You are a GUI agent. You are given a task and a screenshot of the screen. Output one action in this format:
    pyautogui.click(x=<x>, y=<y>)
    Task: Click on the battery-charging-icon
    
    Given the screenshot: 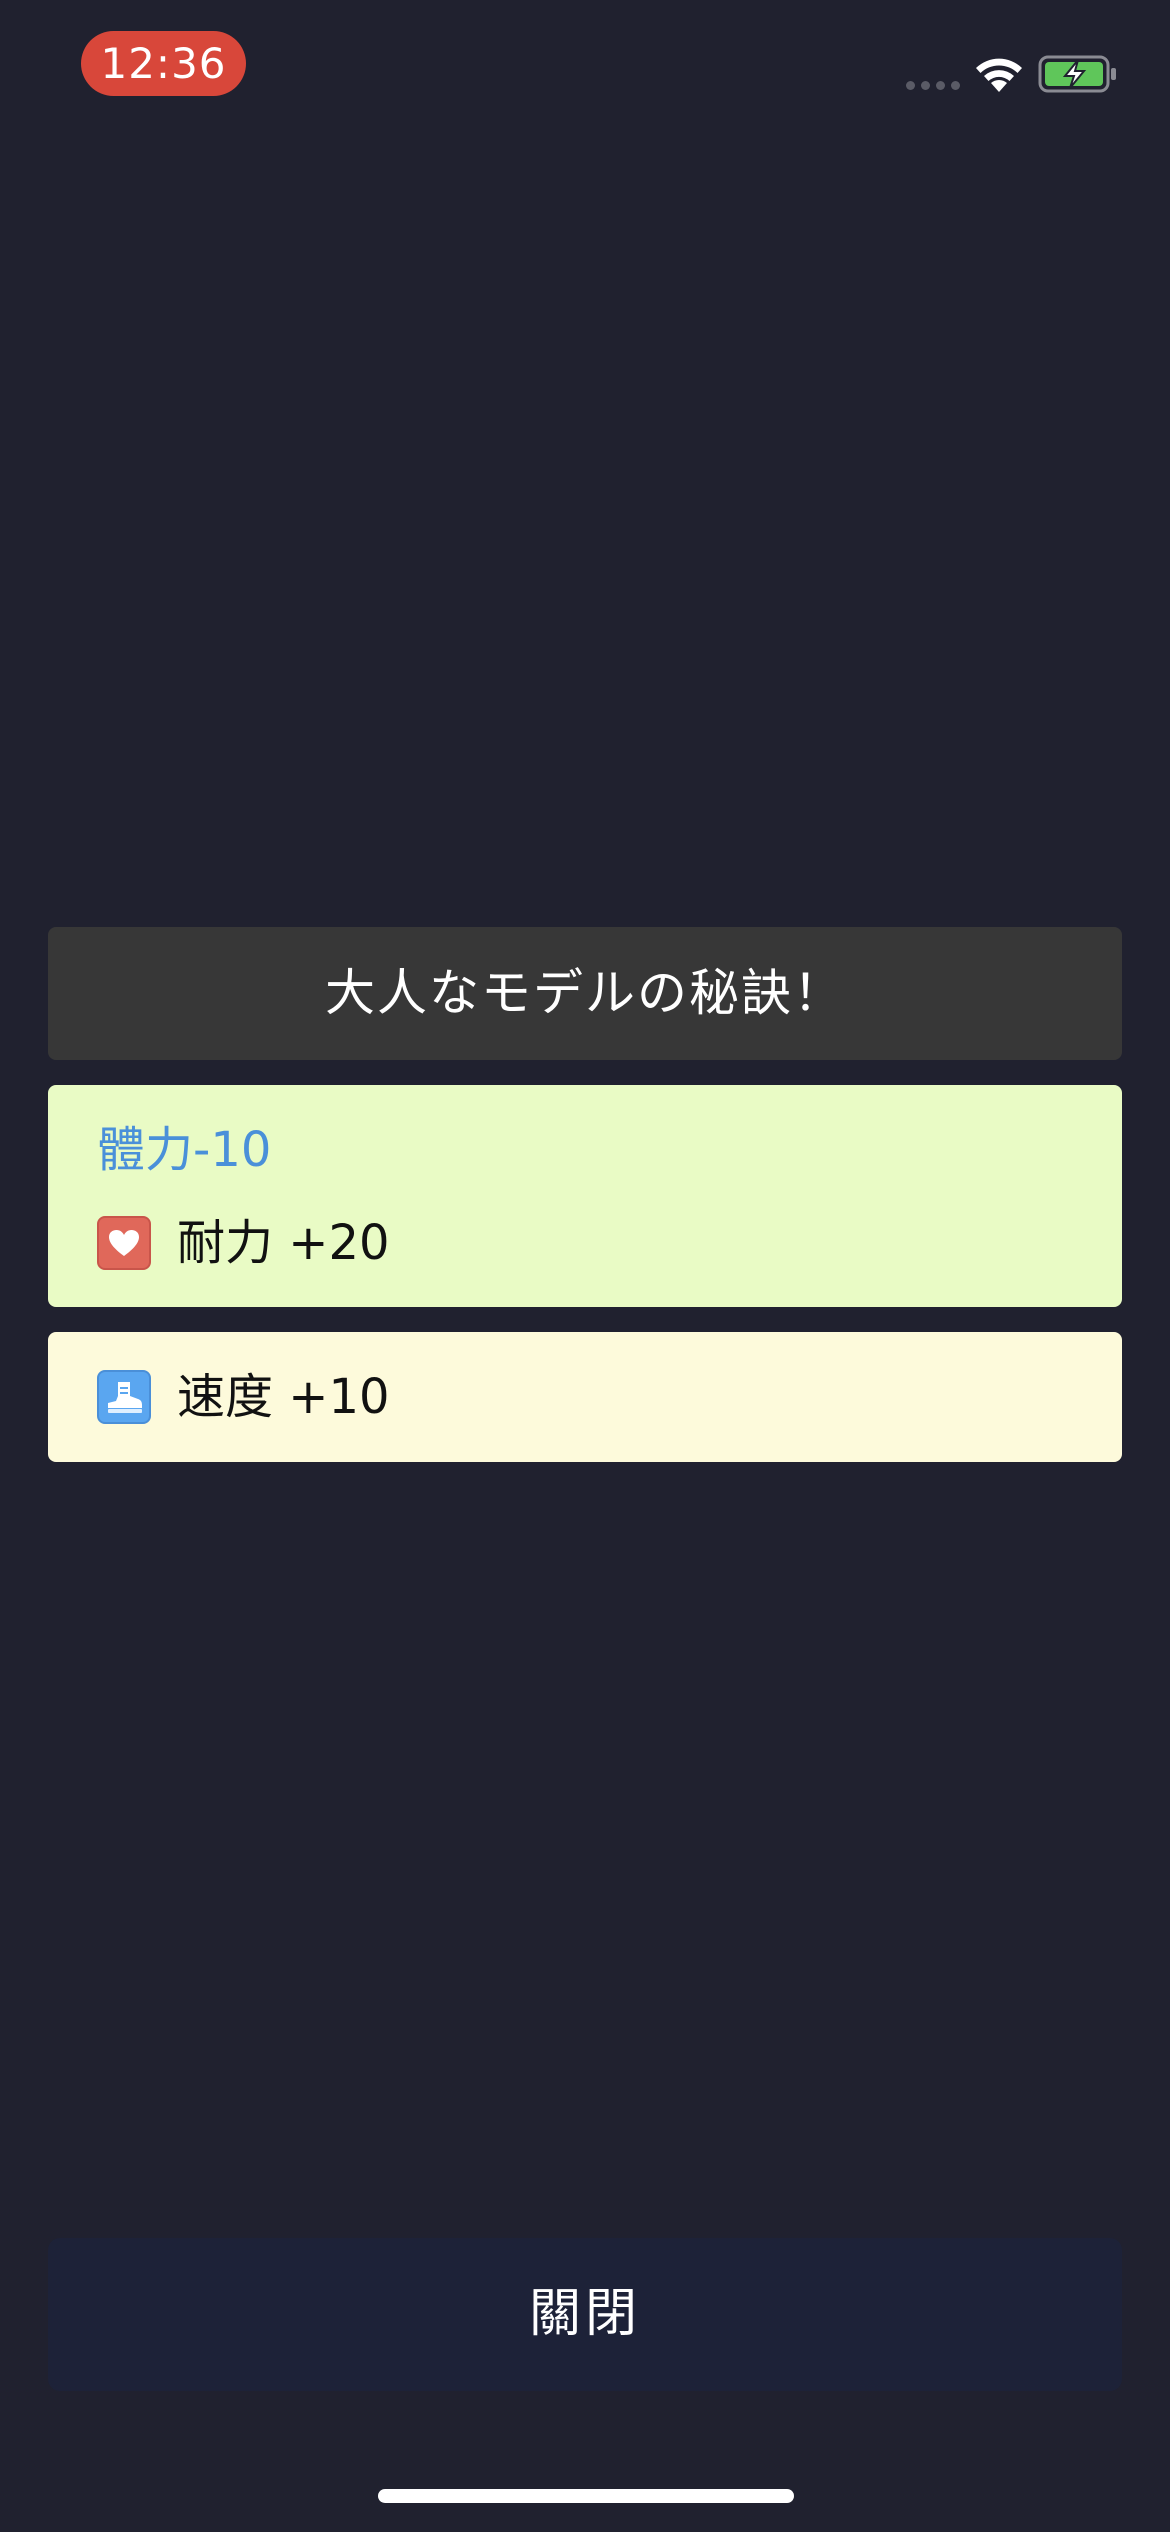 What is the action you would take?
    pyautogui.click(x=1077, y=74)
    